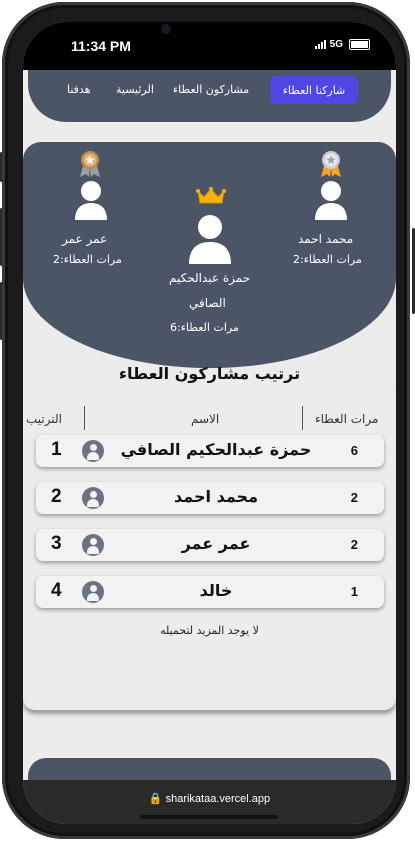 The width and height of the screenshot is (415, 843). What do you see at coordinates (216, 496) in the screenshot?
I see `row-name: محمد احمد` at bounding box center [216, 496].